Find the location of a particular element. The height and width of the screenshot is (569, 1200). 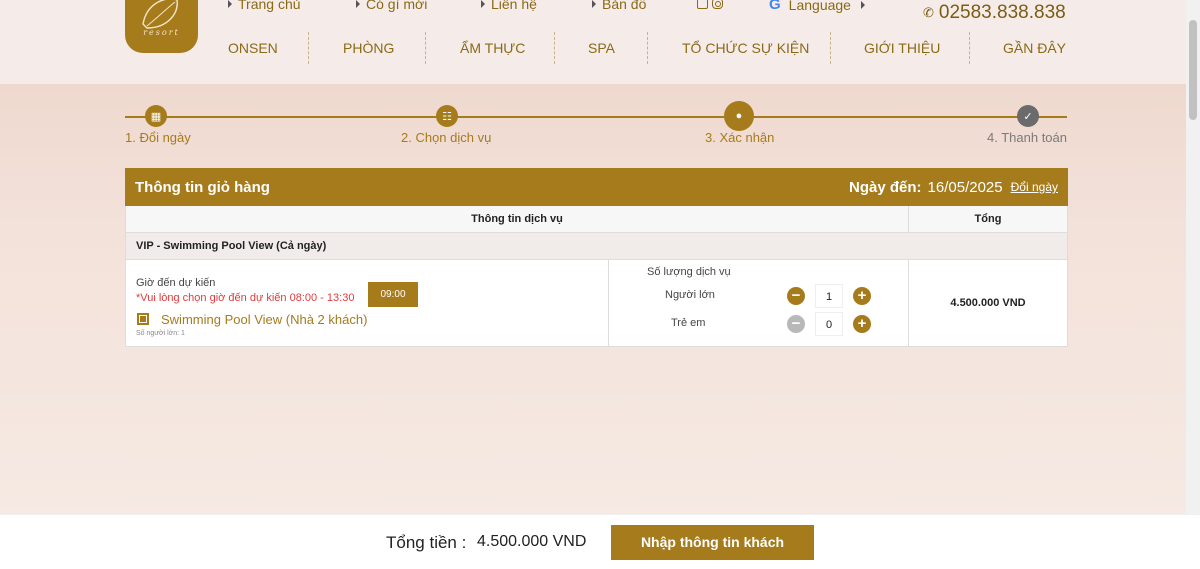

children-quantity: 0 is located at coordinates (829, 324).